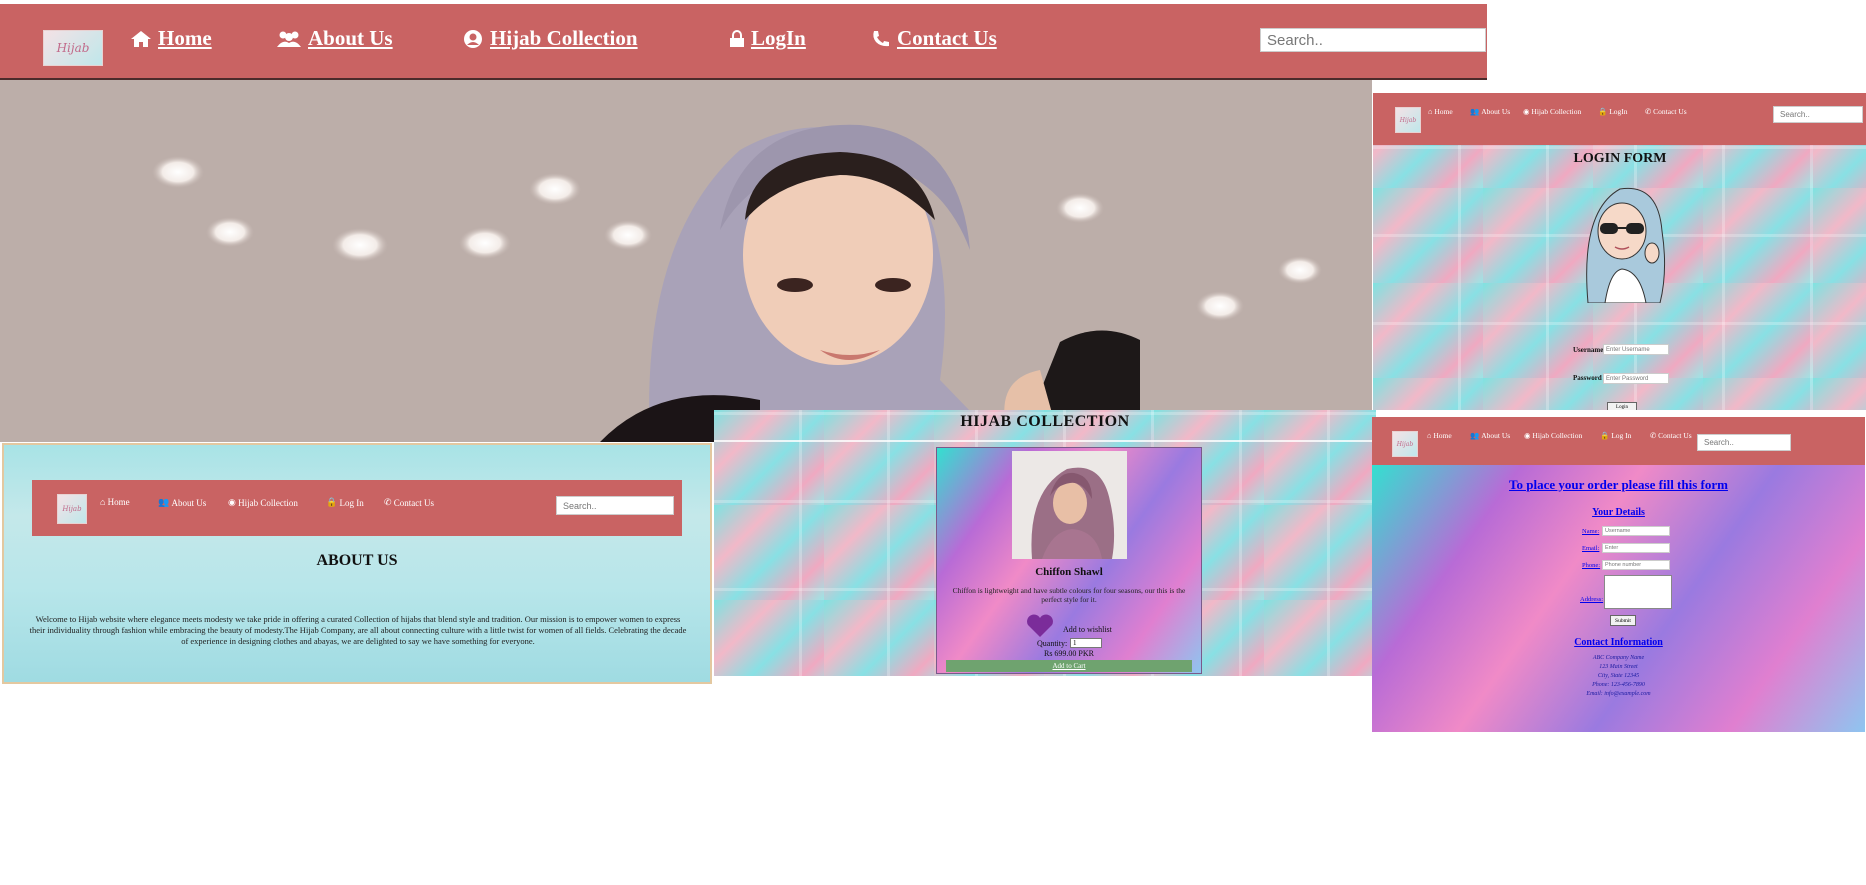  Describe the element at coordinates (118, 502) in the screenshot. I see `about-nav-home-label: Home` at that location.